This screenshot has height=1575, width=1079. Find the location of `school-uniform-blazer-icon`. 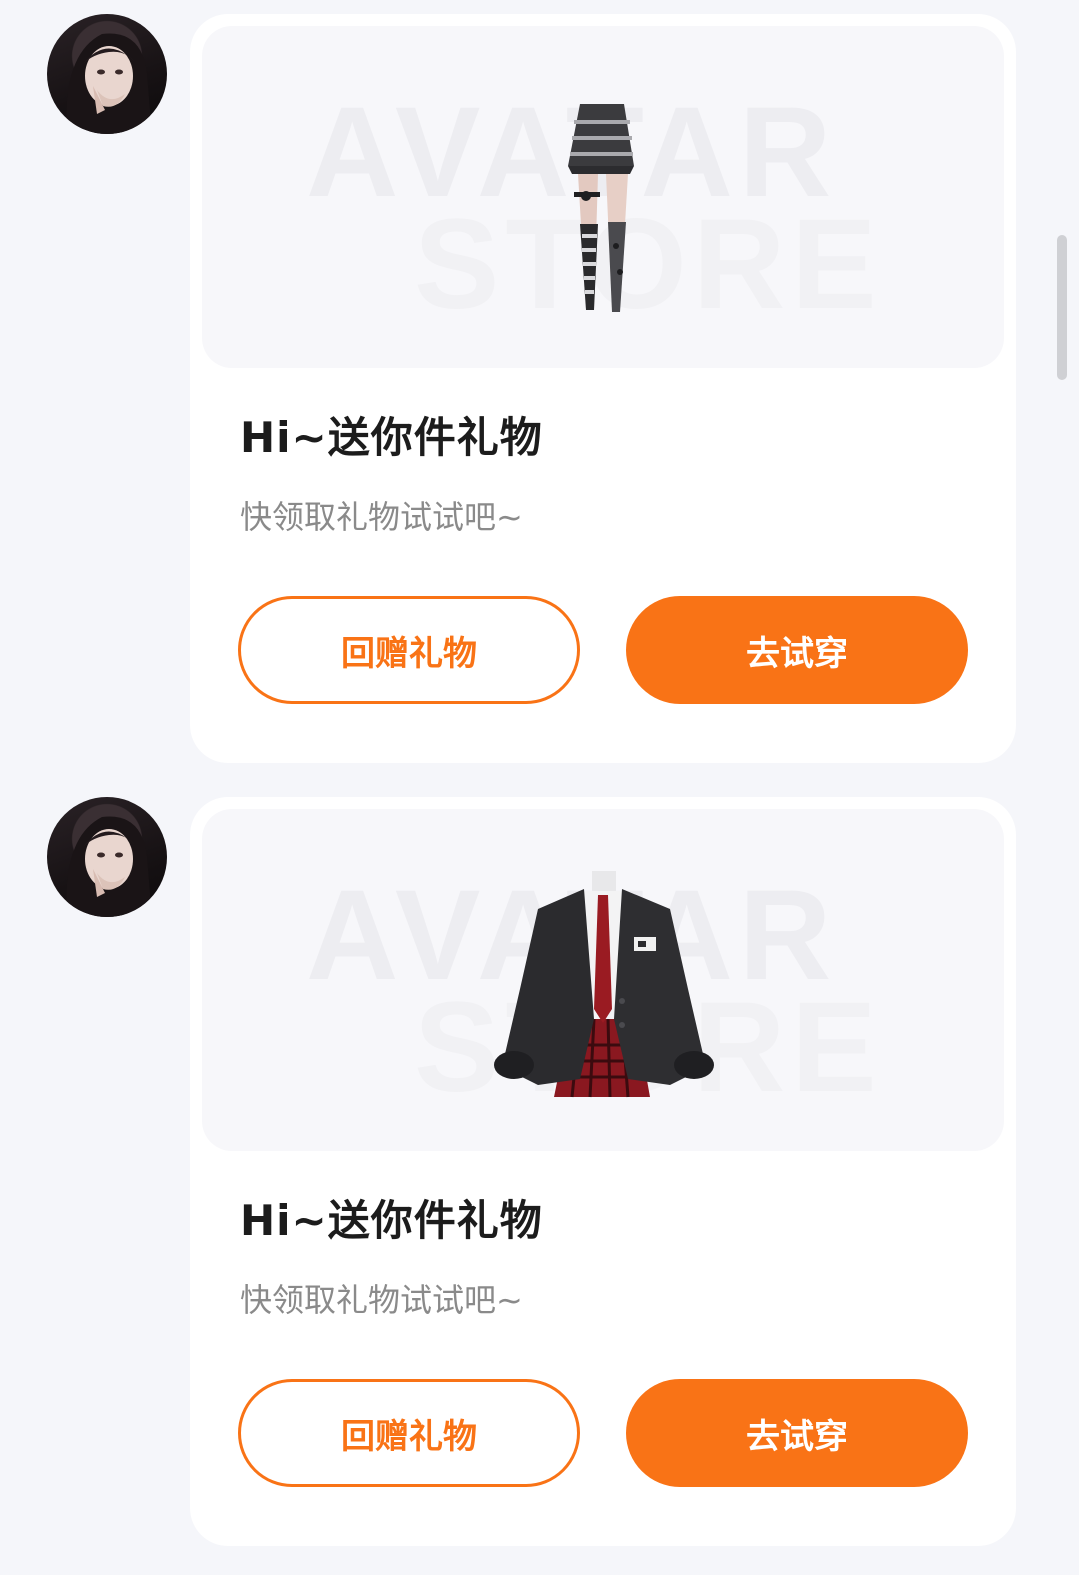

school-uniform-blazer-icon is located at coordinates (604, 984).